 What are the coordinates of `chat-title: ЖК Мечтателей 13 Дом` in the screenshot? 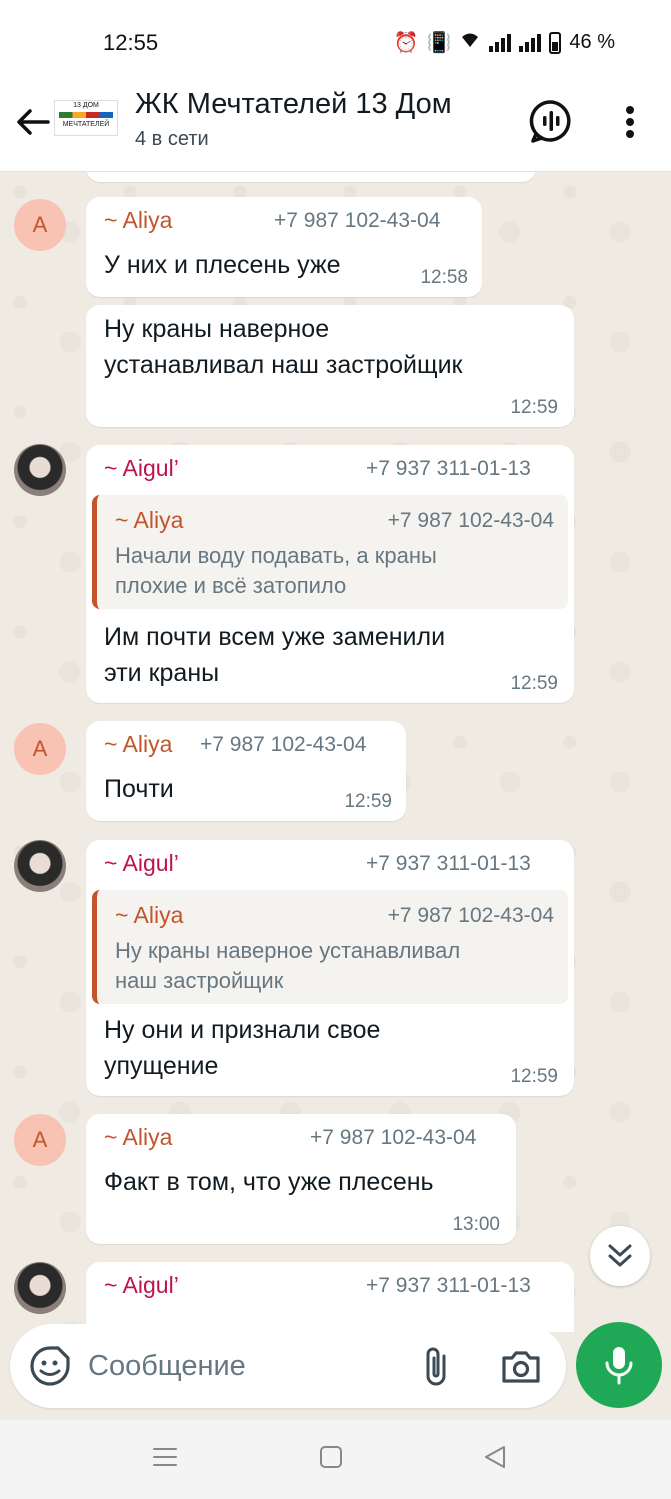 It's located at (293, 104).